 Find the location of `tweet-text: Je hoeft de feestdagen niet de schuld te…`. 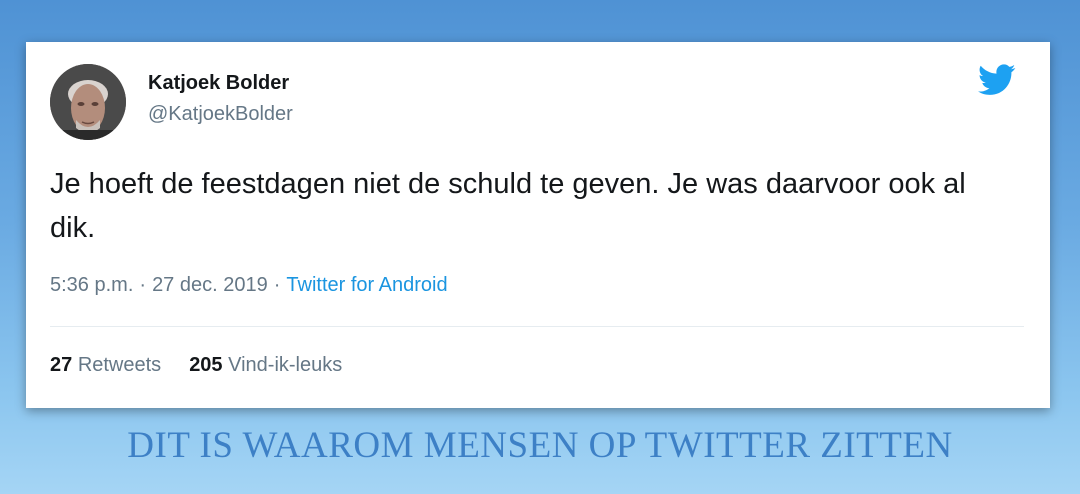

tweet-text: Je hoeft de feestdagen niet de schuld te… is located at coordinates (508, 206).